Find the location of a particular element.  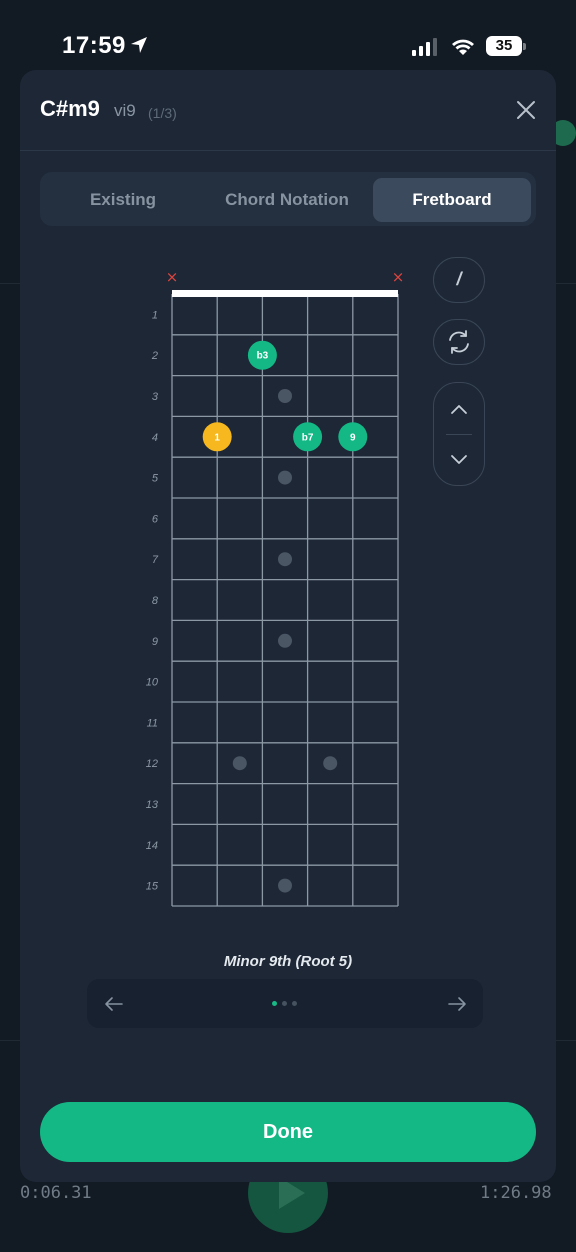

fret-number: 12 is located at coordinates (152, 764).